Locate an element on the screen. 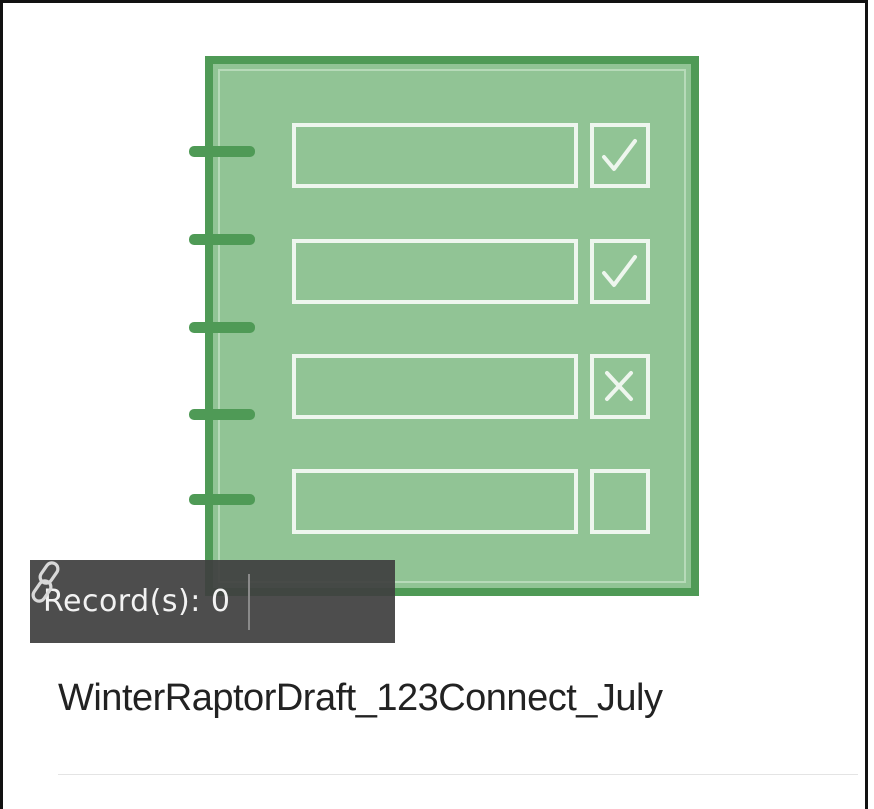  card-divider is located at coordinates (458, 774).